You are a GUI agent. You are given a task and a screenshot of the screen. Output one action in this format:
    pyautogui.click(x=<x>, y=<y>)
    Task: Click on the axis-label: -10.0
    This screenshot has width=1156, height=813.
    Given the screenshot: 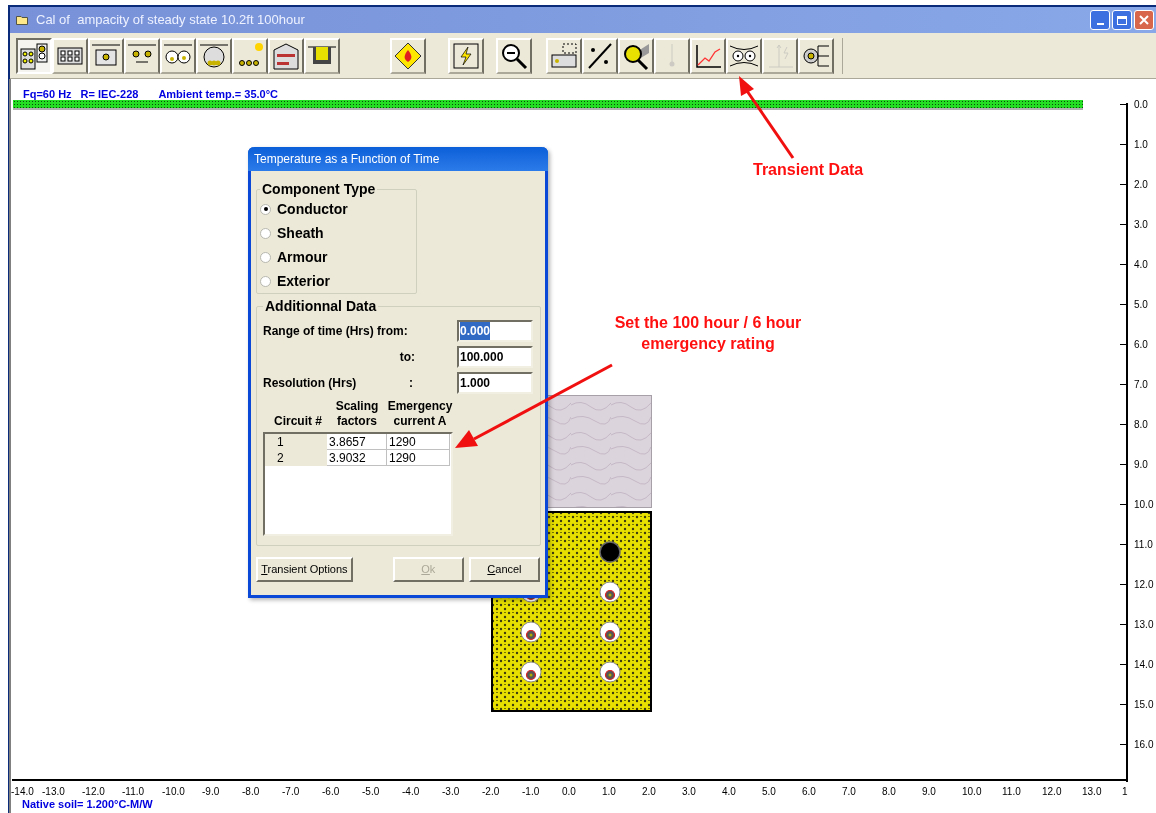 What is the action you would take?
    pyautogui.click(x=173, y=792)
    